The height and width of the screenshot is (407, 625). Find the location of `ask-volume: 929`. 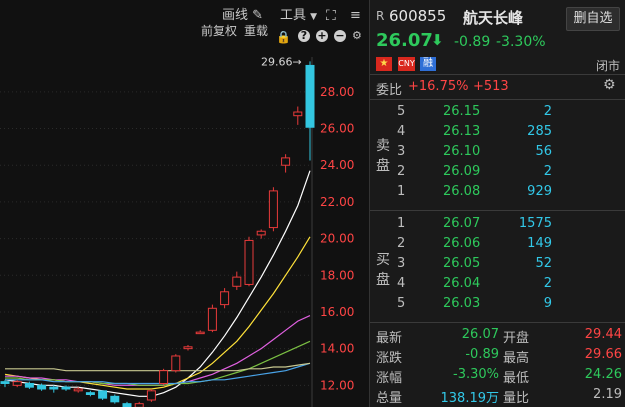

ask-volume: 929 is located at coordinates (539, 191).